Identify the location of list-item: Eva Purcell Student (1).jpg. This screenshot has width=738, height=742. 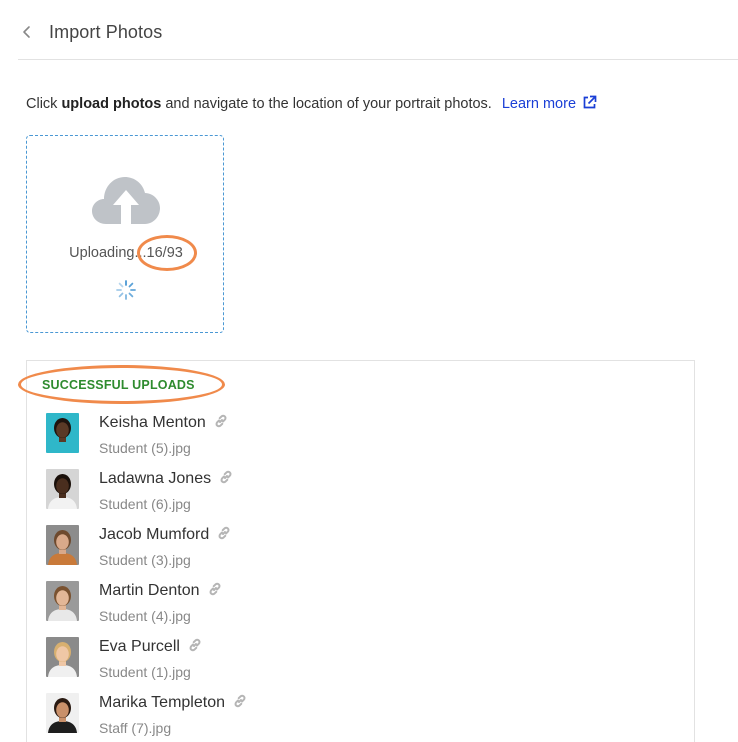
(346, 664).